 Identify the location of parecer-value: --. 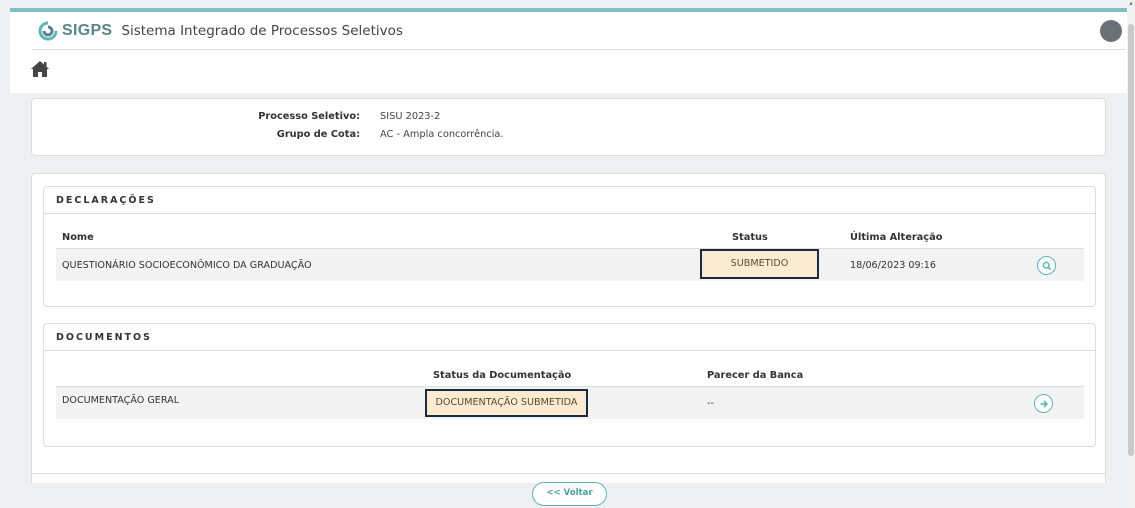
(710, 403).